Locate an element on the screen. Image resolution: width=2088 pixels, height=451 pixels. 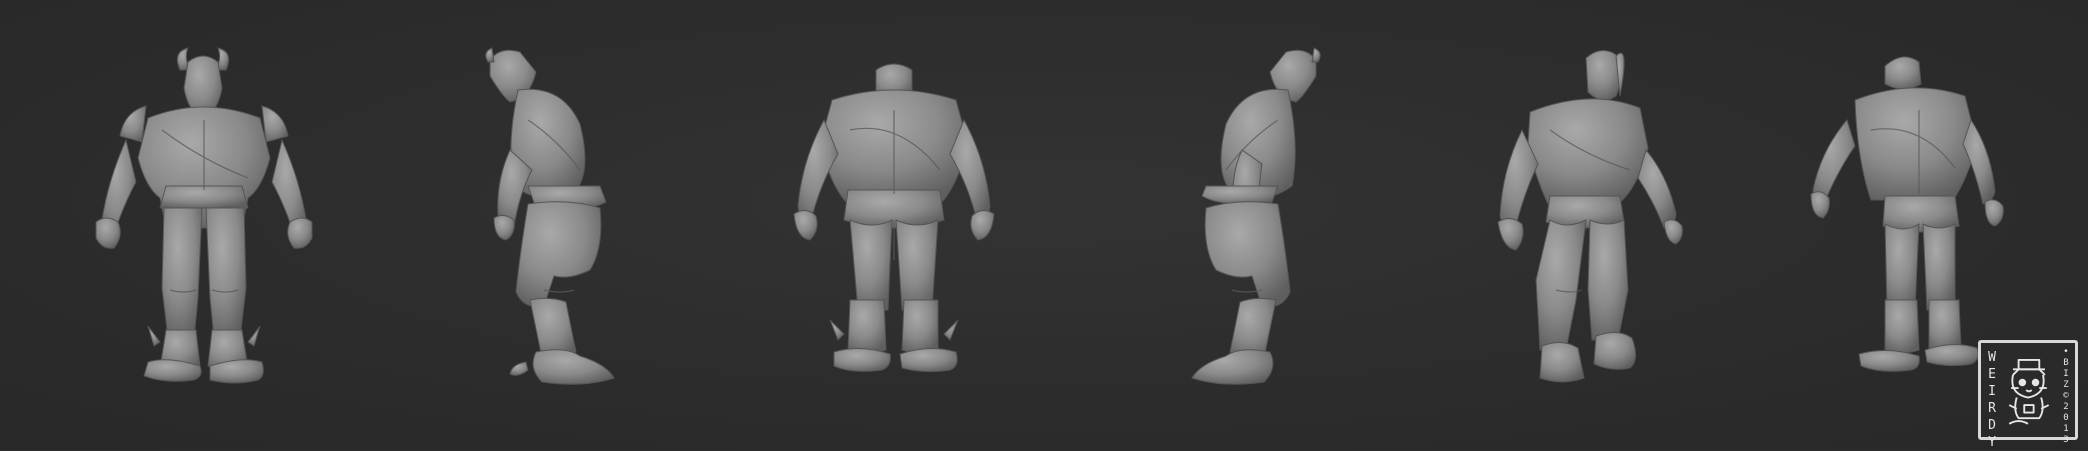
logo-mark-letter: I is located at coordinates (2066, 374).